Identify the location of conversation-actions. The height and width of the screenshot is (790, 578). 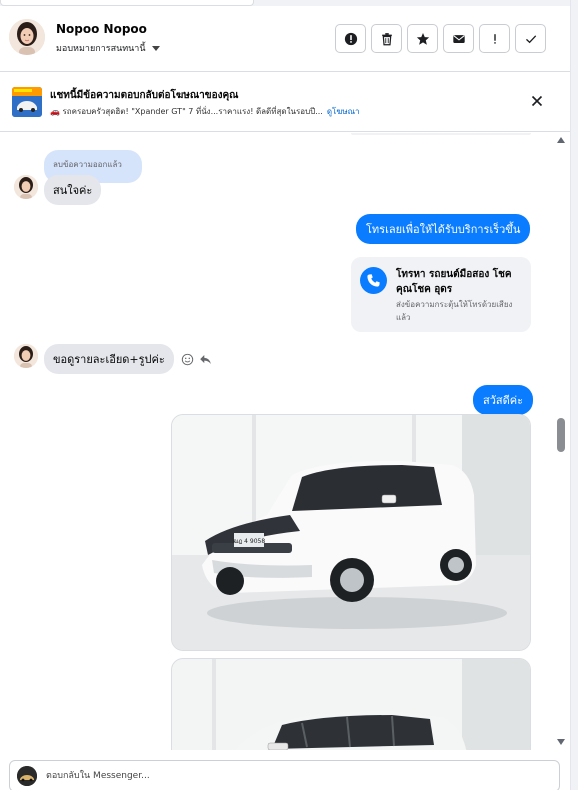
(440, 38).